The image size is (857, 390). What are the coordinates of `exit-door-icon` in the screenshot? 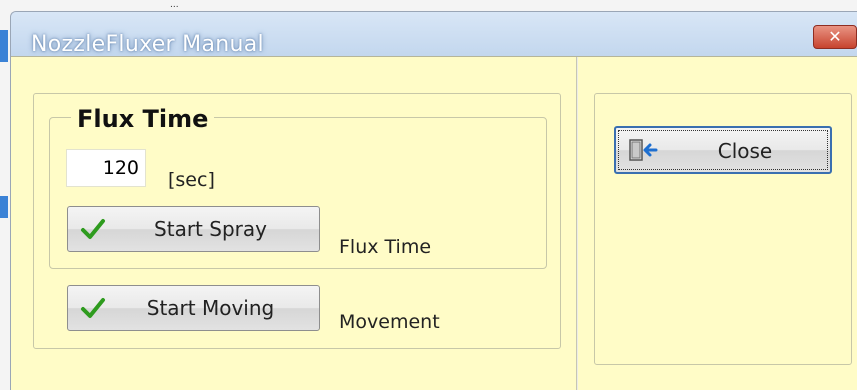 It's located at (643, 150).